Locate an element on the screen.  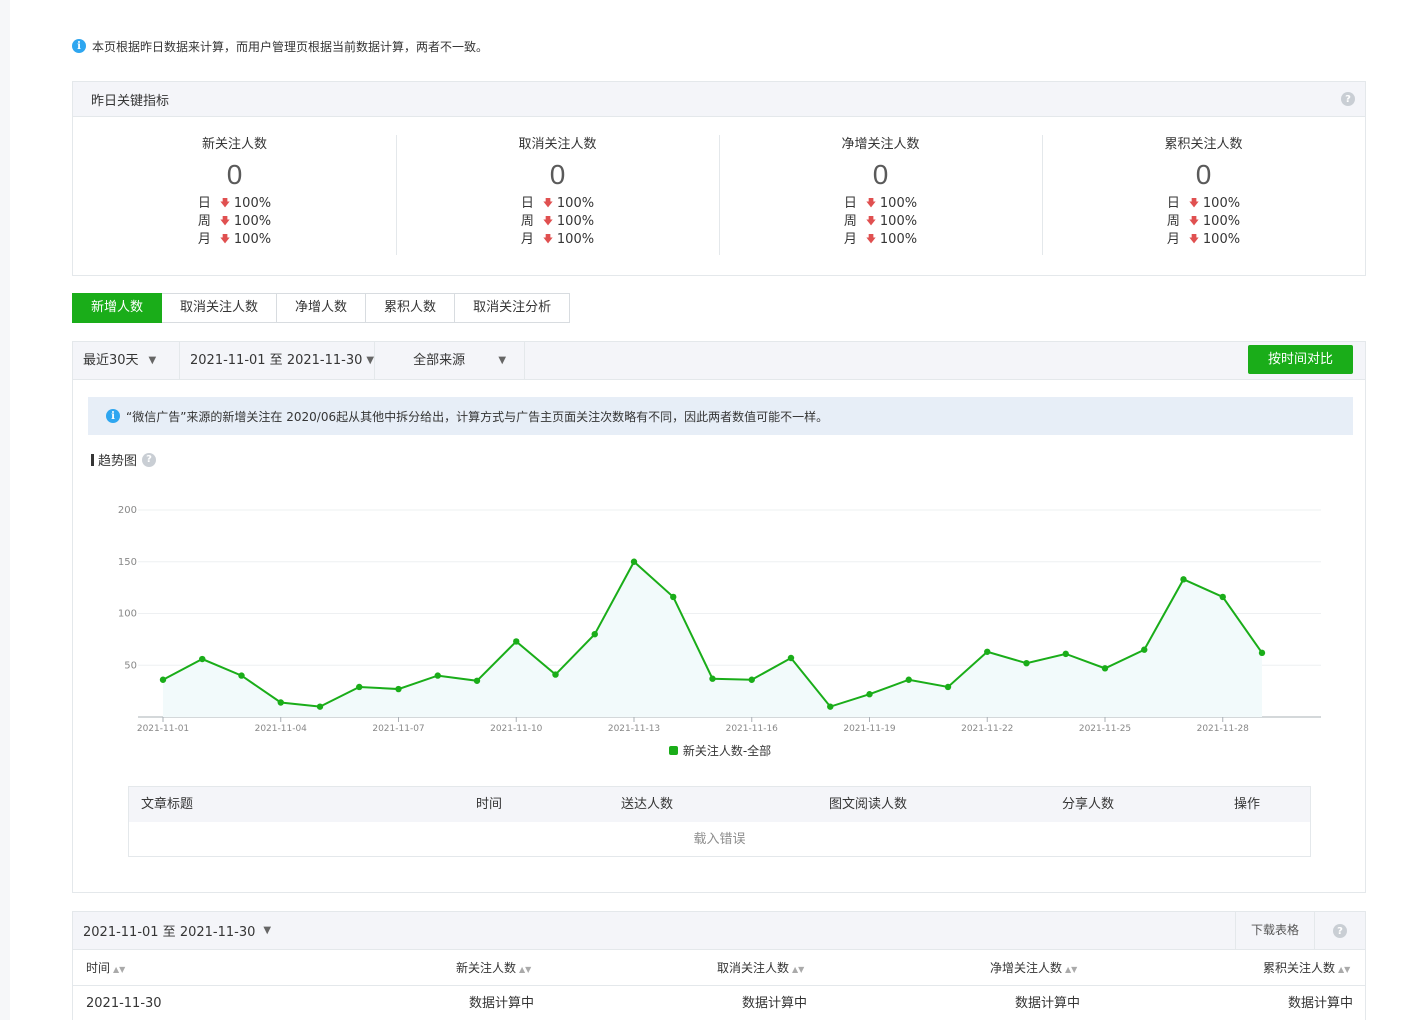
download-table-button: 下载表格 is located at coordinates (1274, 930).